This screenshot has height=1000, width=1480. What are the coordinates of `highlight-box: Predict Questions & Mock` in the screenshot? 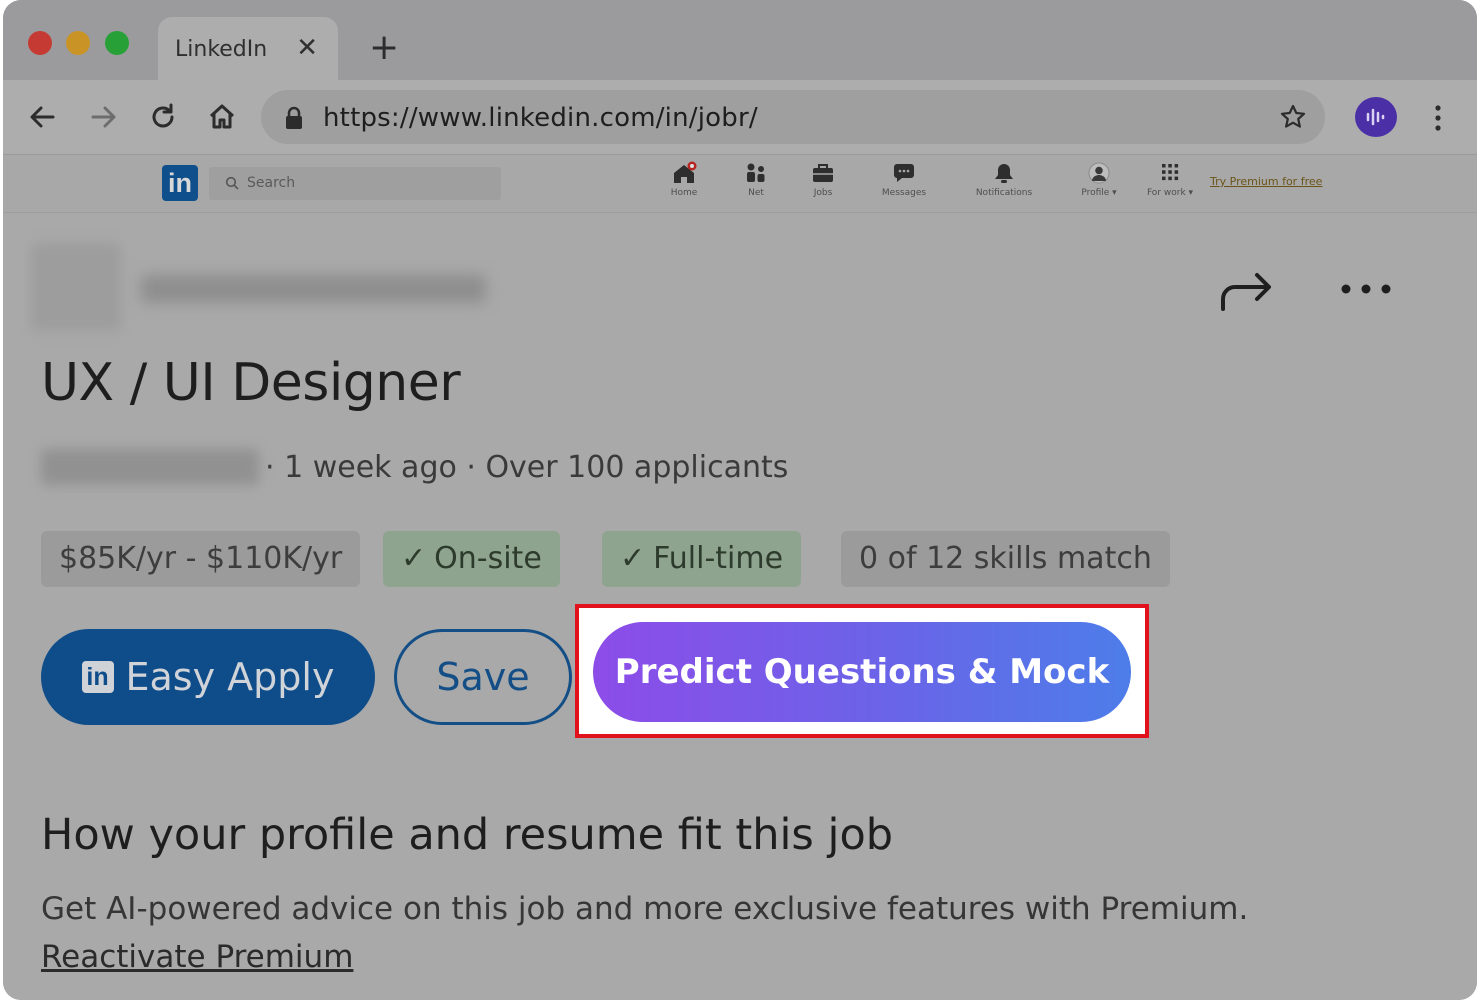 It's located at (862, 671).